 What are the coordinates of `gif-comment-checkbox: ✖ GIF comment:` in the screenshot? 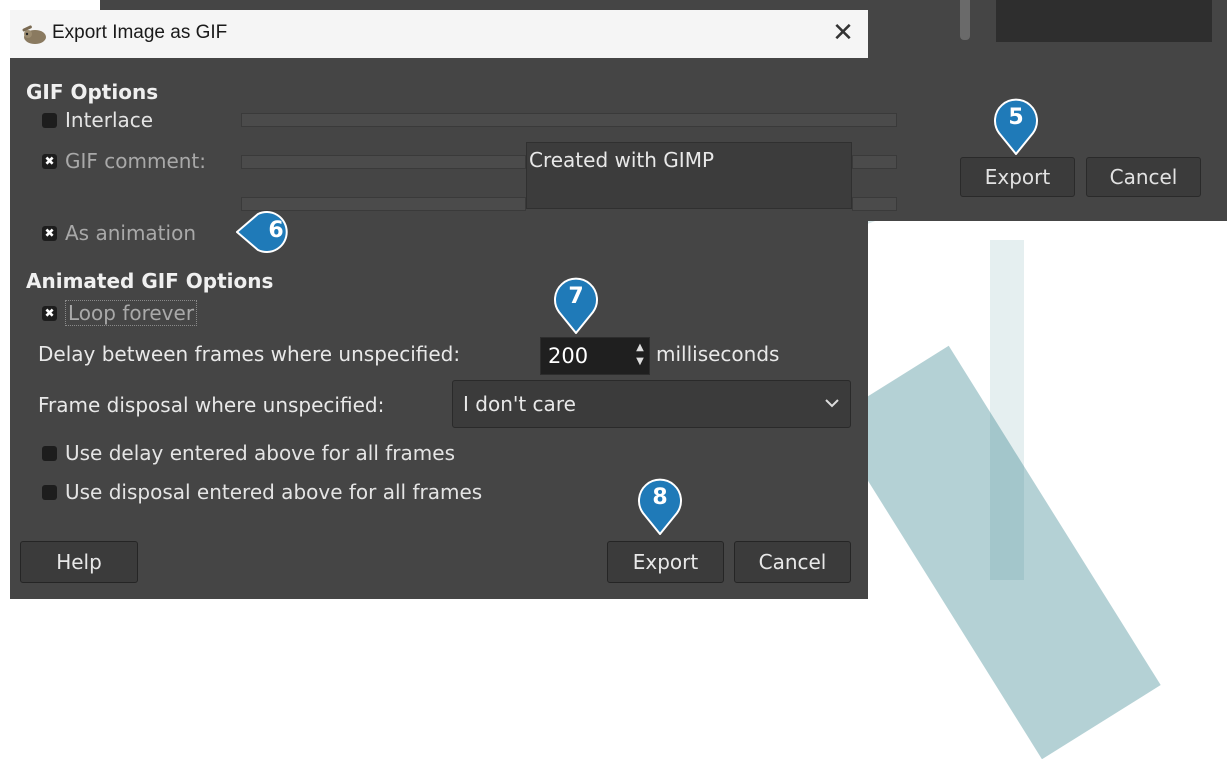 It's located at (124, 161).